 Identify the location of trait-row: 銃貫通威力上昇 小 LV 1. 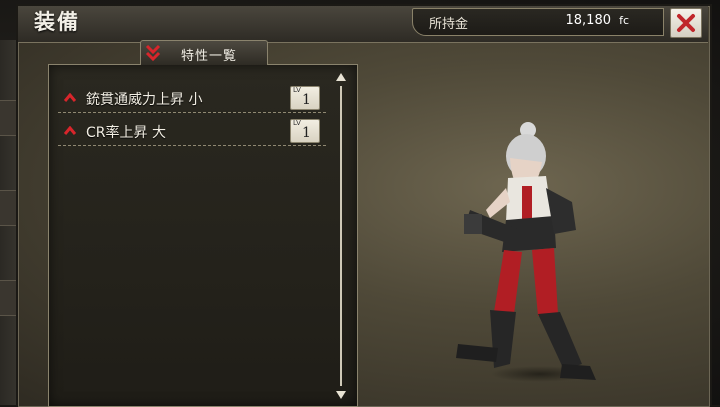
(192, 99).